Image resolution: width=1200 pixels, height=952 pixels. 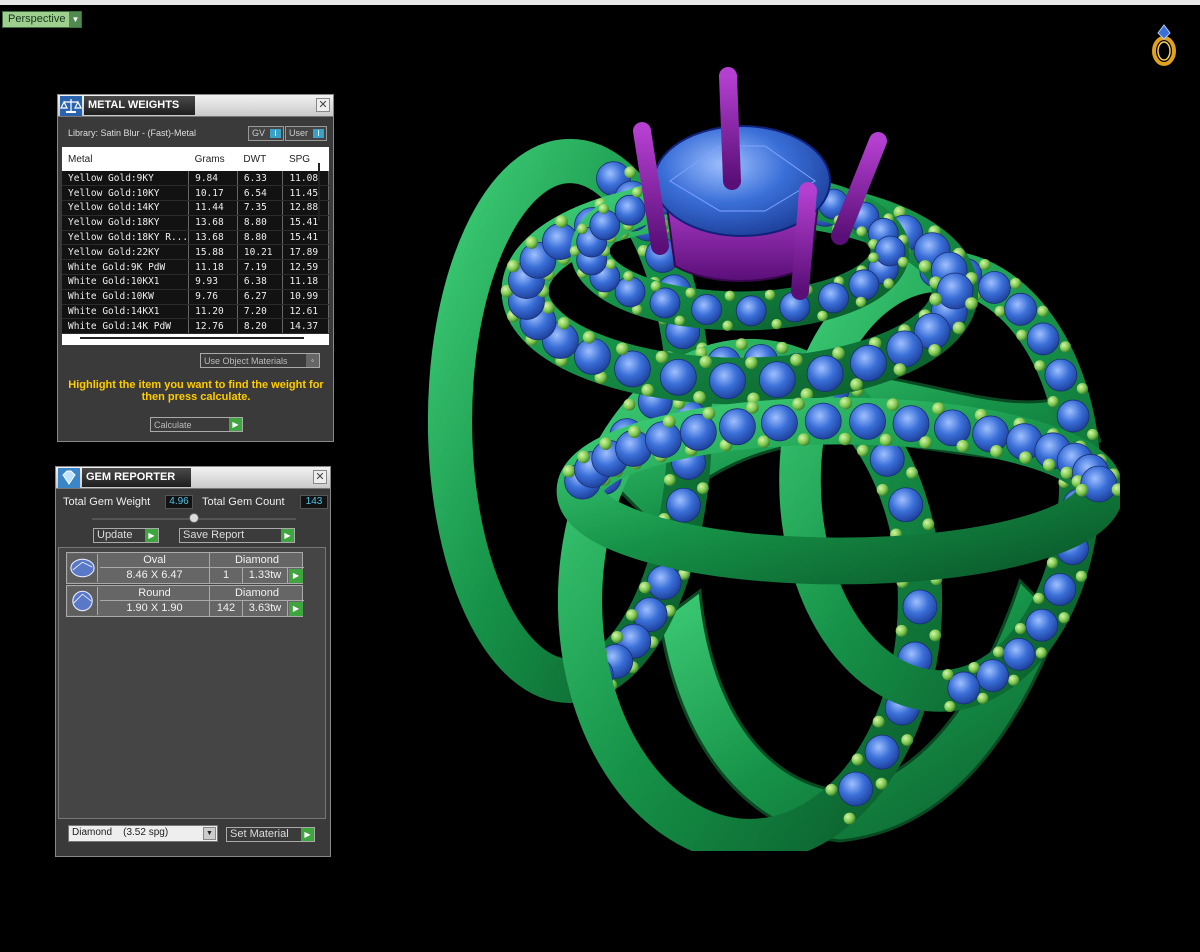 What do you see at coordinates (185, 568) in the screenshot?
I see `gem-row-oval: Oval Diamond 8.46 X 6.47 1 1.33tw ▶` at bounding box center [185, 568].